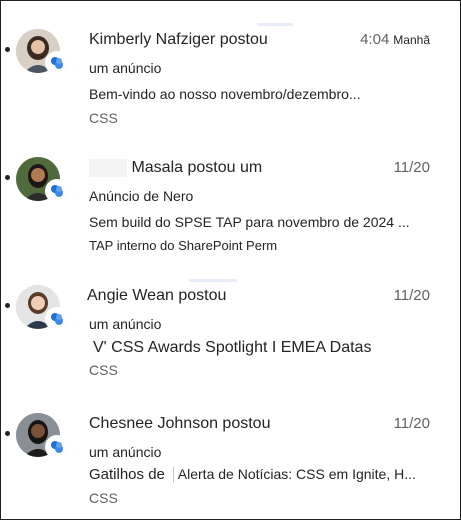 Image resolution: width=461 pixels, height=531 pixels. What do you see at coordinates (141, 196) in the screenshot?
I see `notification-subtitle: Anúncio de Nero` at bounding box center [141, 196].